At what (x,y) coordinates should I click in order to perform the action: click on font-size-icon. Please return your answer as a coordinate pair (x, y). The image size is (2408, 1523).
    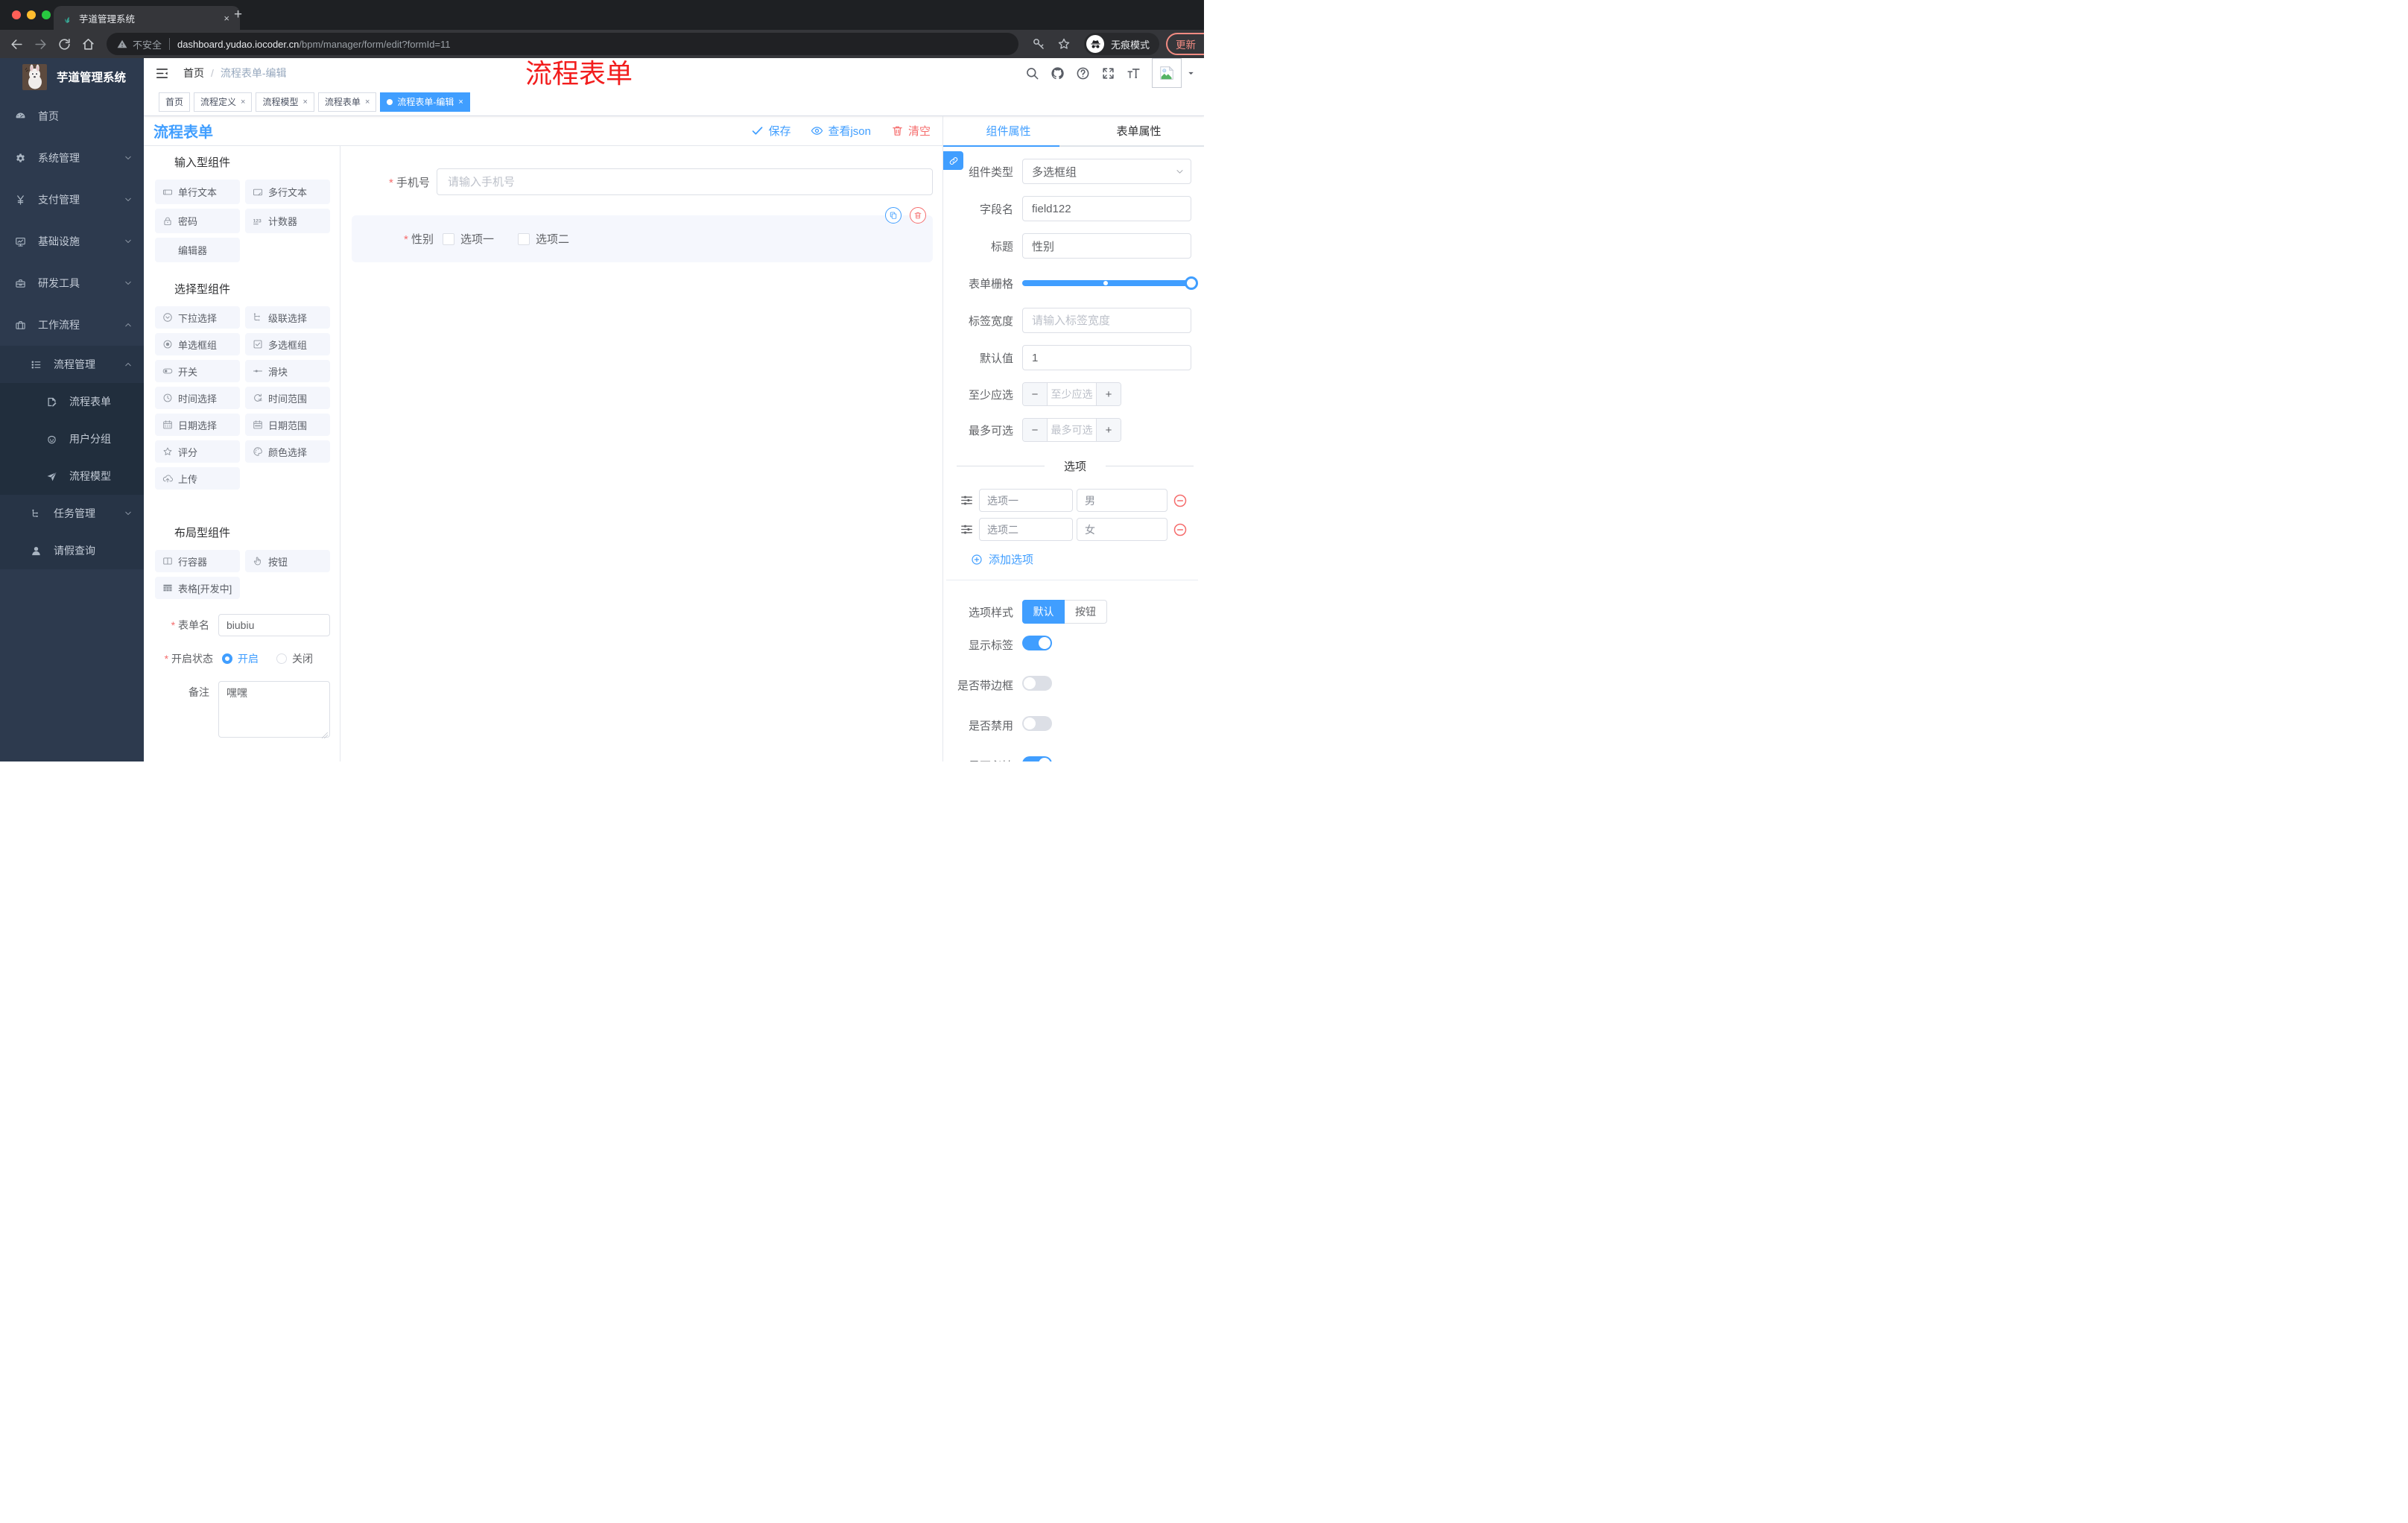
    Looking at the image, I should click on (1134, 73).